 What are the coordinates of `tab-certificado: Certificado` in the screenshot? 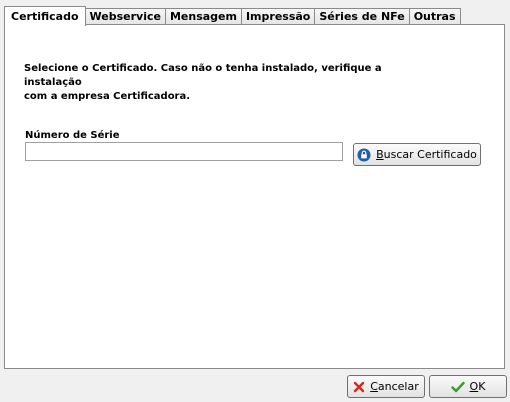 It's located at (45, 16).